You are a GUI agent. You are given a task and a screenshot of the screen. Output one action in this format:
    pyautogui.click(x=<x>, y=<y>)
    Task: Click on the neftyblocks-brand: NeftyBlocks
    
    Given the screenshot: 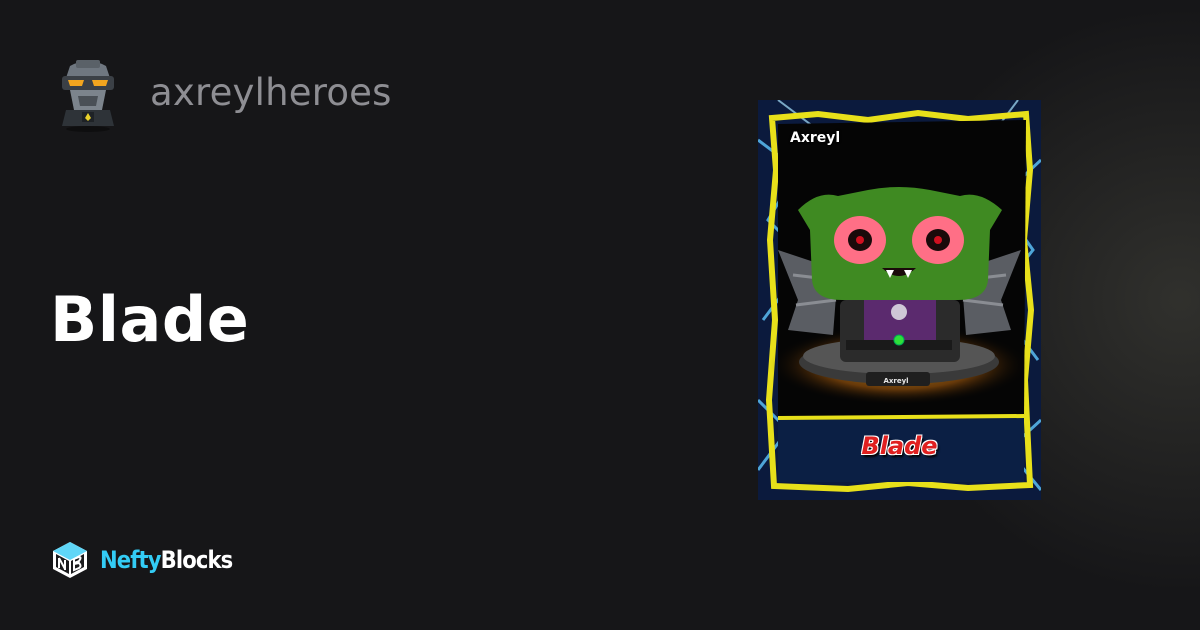 What is the action you would take?
    pyautogui.click(x=150, y=560)
    